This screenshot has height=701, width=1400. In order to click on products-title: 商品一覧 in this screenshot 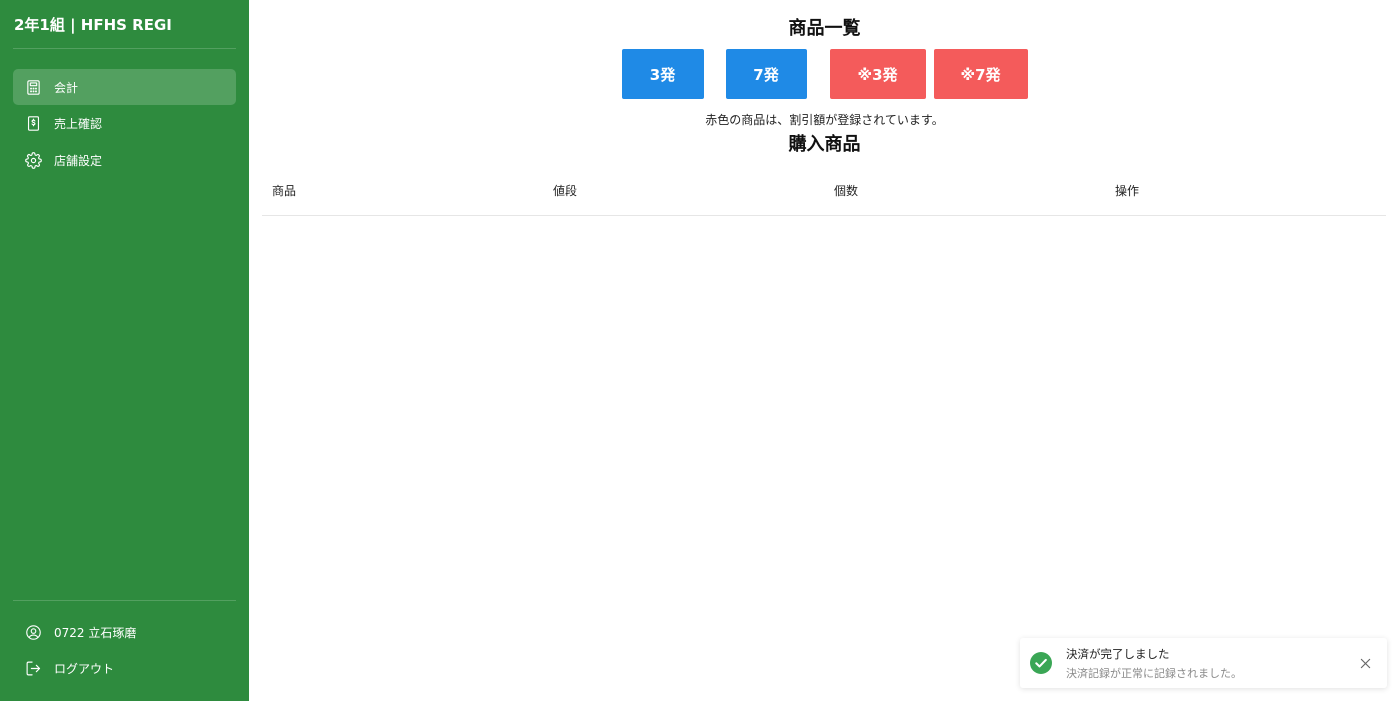, I will do `click(824, 28)`.